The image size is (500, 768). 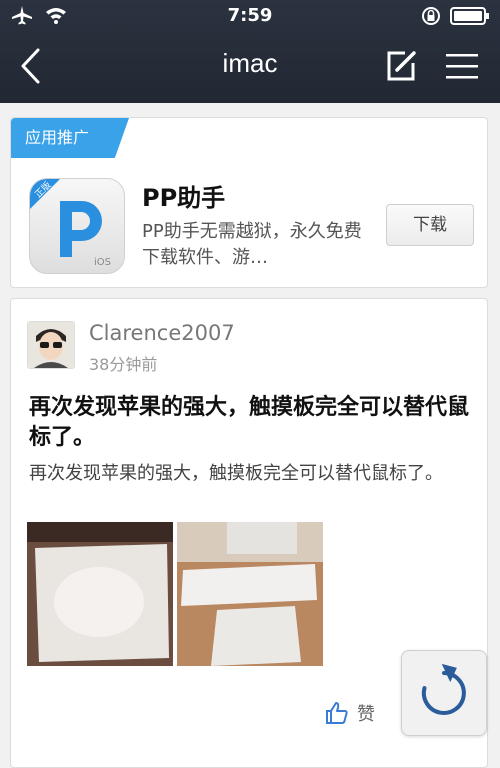 What do you see at coordinates (470, 18) in the screenshot?
I see `battery-icon` at bounding box center [470, 18].